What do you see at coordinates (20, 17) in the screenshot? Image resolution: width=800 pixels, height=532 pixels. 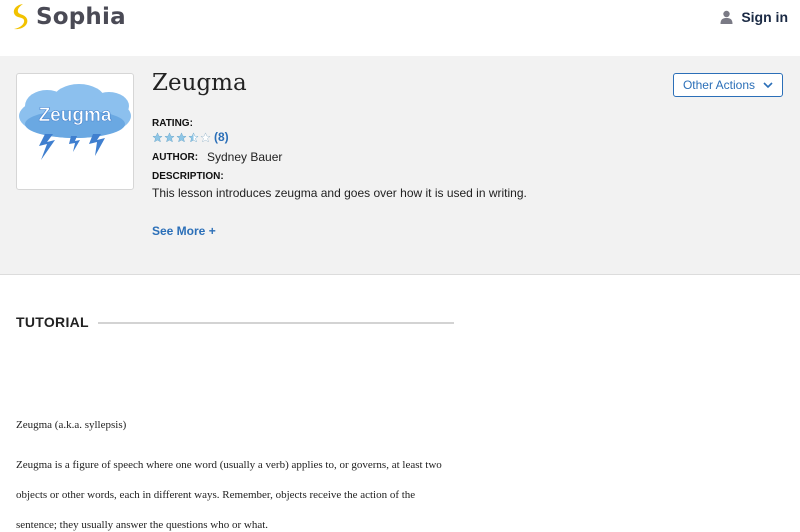 I see `sophia-logo-icon` at bounding box center [20, 17].